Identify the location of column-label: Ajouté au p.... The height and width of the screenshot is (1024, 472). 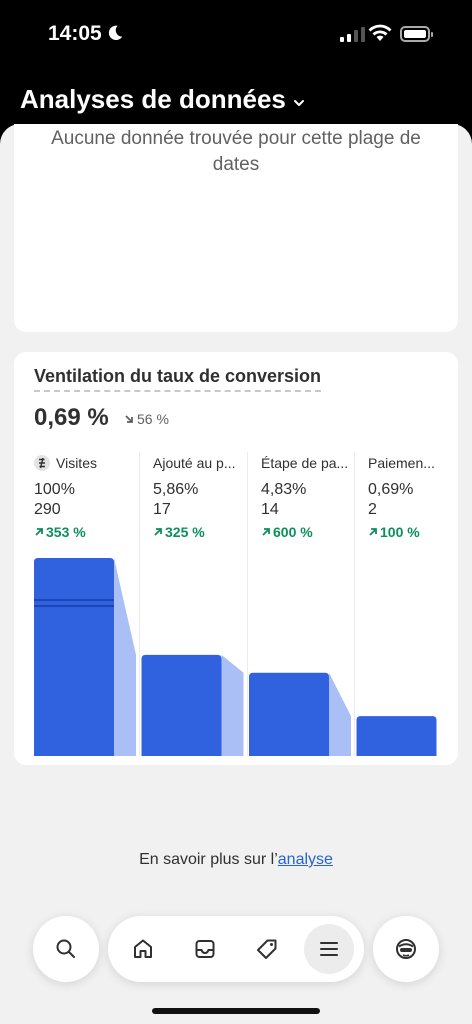
(194, 463).